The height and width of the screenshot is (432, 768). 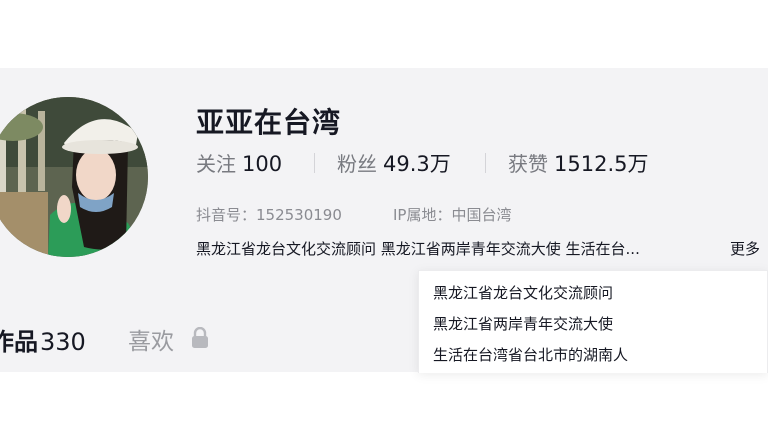 I want to click on bio-popup-line: 生活在台湾省台北市的湖南人, so click(x=531, y=355).